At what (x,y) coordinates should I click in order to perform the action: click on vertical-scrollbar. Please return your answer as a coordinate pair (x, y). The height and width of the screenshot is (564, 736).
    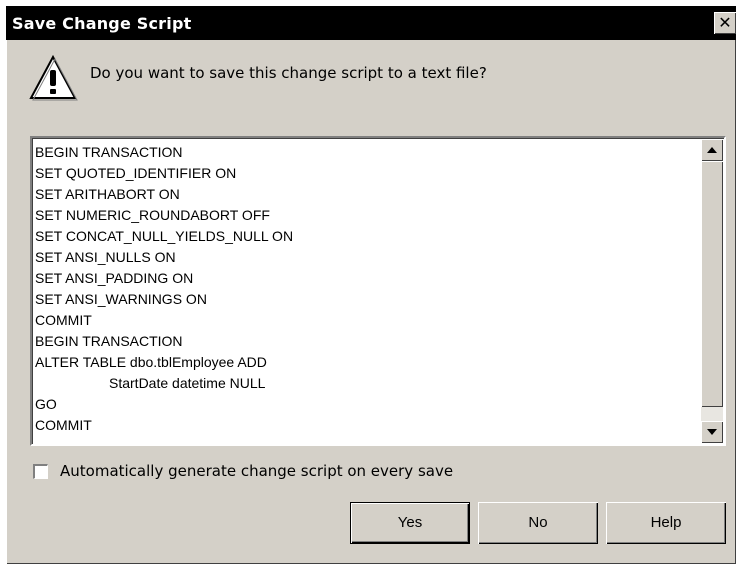
    Looking at the image, I should click on (712, 291).